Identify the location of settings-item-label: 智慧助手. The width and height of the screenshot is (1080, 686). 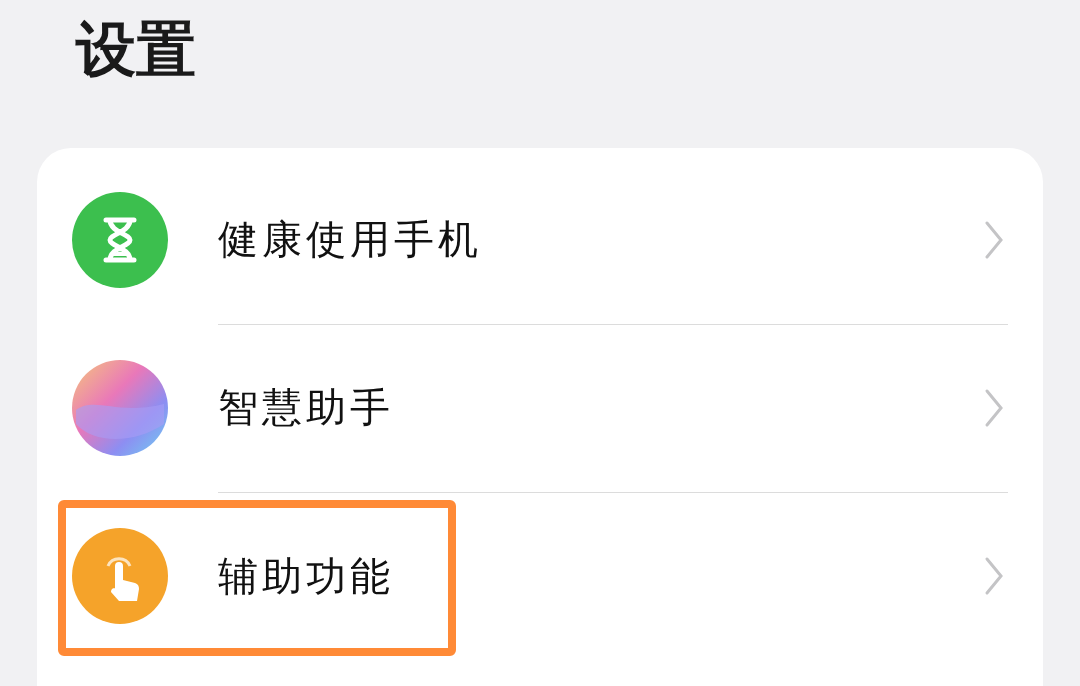
(306, 407).